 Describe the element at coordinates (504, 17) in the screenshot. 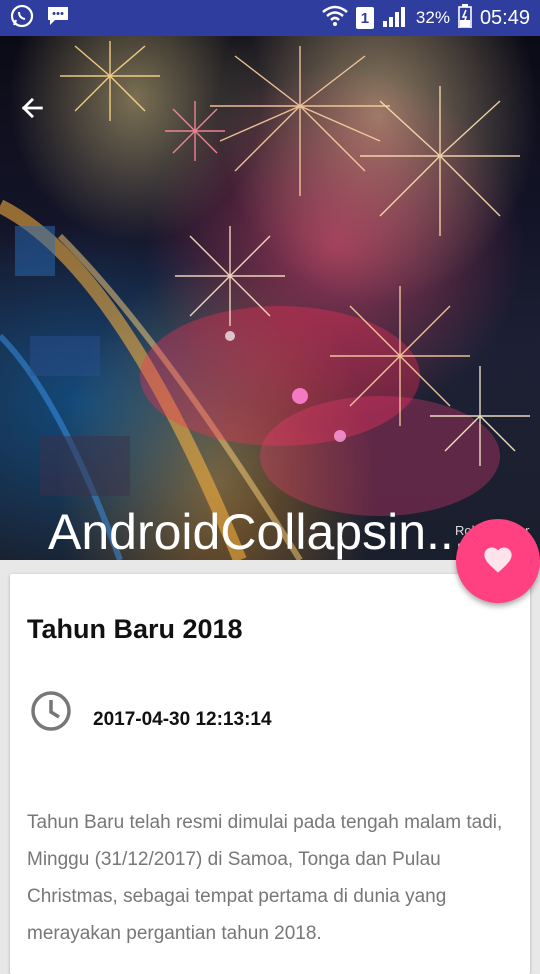

I see `clock-time: 05:49` at that location.